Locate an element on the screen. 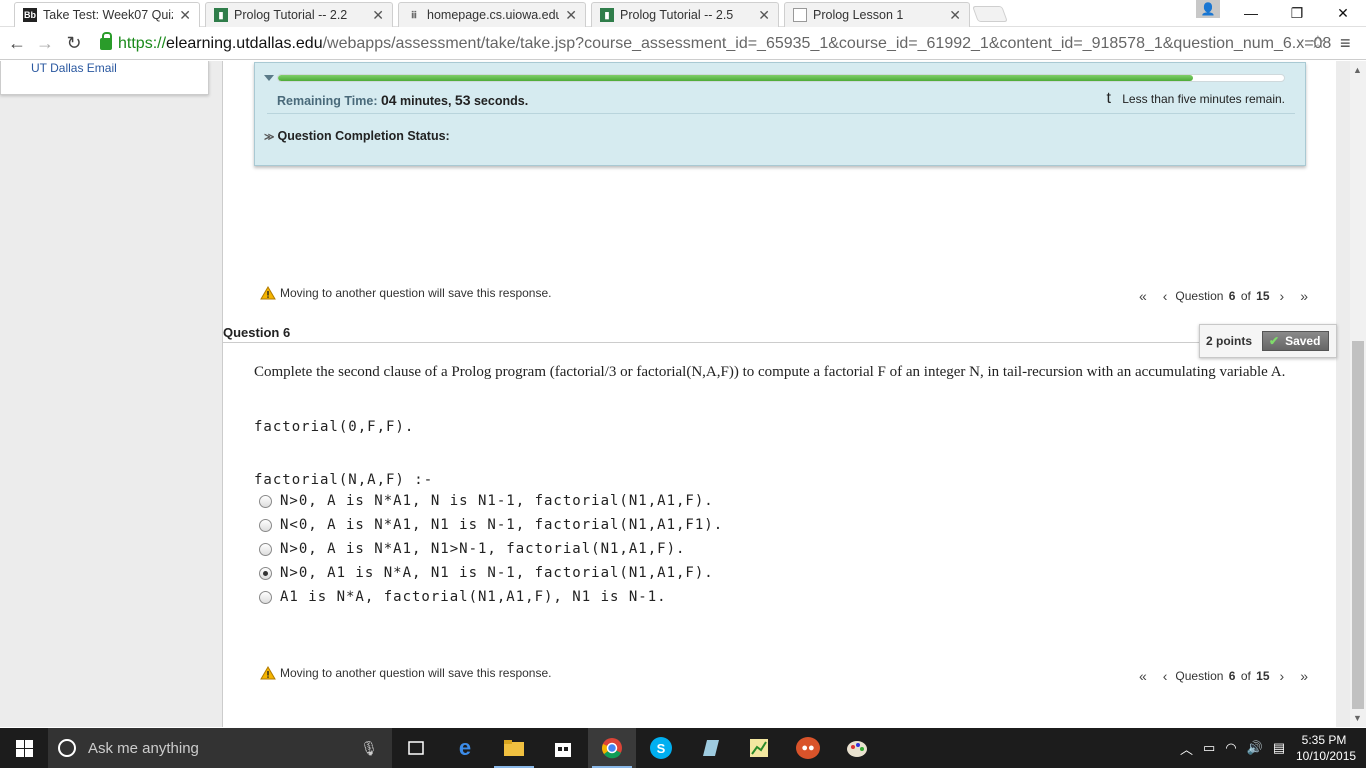 This screenshot has width=1366, height=768. tab-prolog-2-5: ▮ Prolog Tutorial -- 2.5 ✕ is located at coordinates (685, 14).